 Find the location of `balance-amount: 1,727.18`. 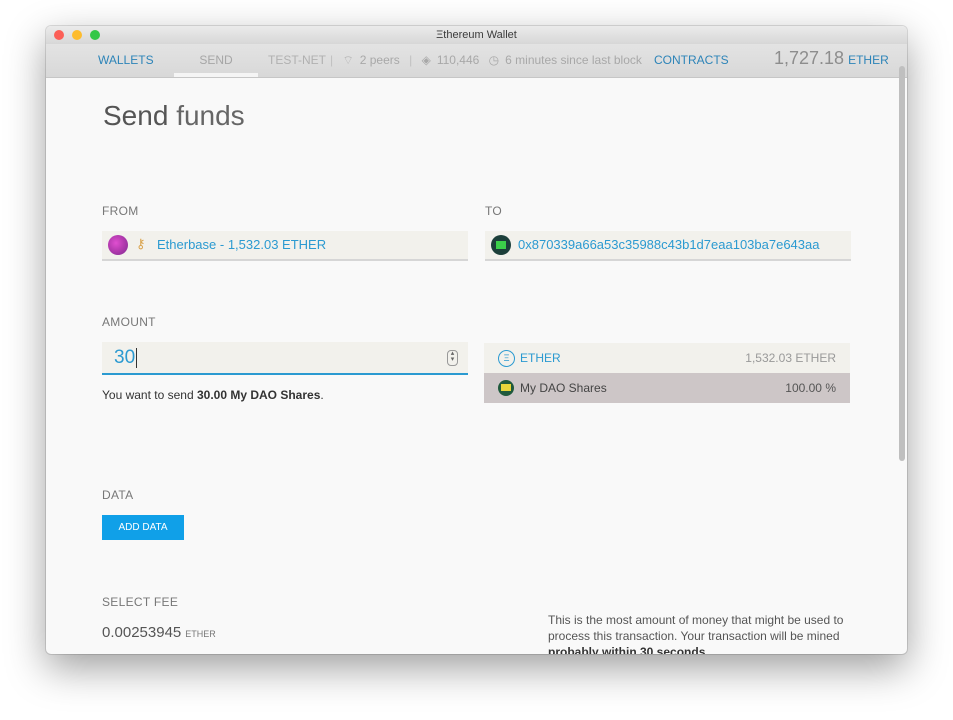

balance-amount: 1,727.18 is located at coordinates (809, 58).